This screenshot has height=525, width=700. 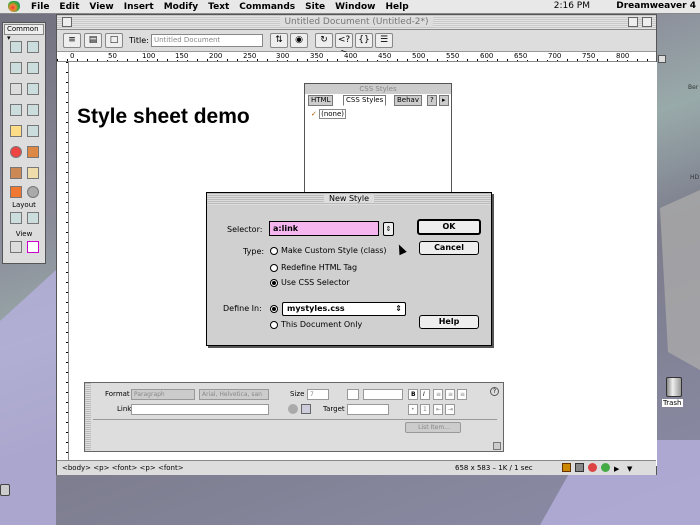 I want to click on reference-icon: <?>, so click(x=344, y=45).